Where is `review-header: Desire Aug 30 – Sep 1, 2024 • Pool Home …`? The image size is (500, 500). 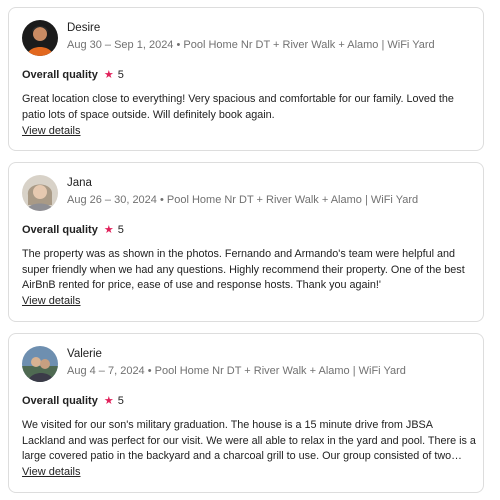 review-header: Desire Aug 30 – Sep 1, 2024 • Pool Home … is located at coordinates (228, 38).